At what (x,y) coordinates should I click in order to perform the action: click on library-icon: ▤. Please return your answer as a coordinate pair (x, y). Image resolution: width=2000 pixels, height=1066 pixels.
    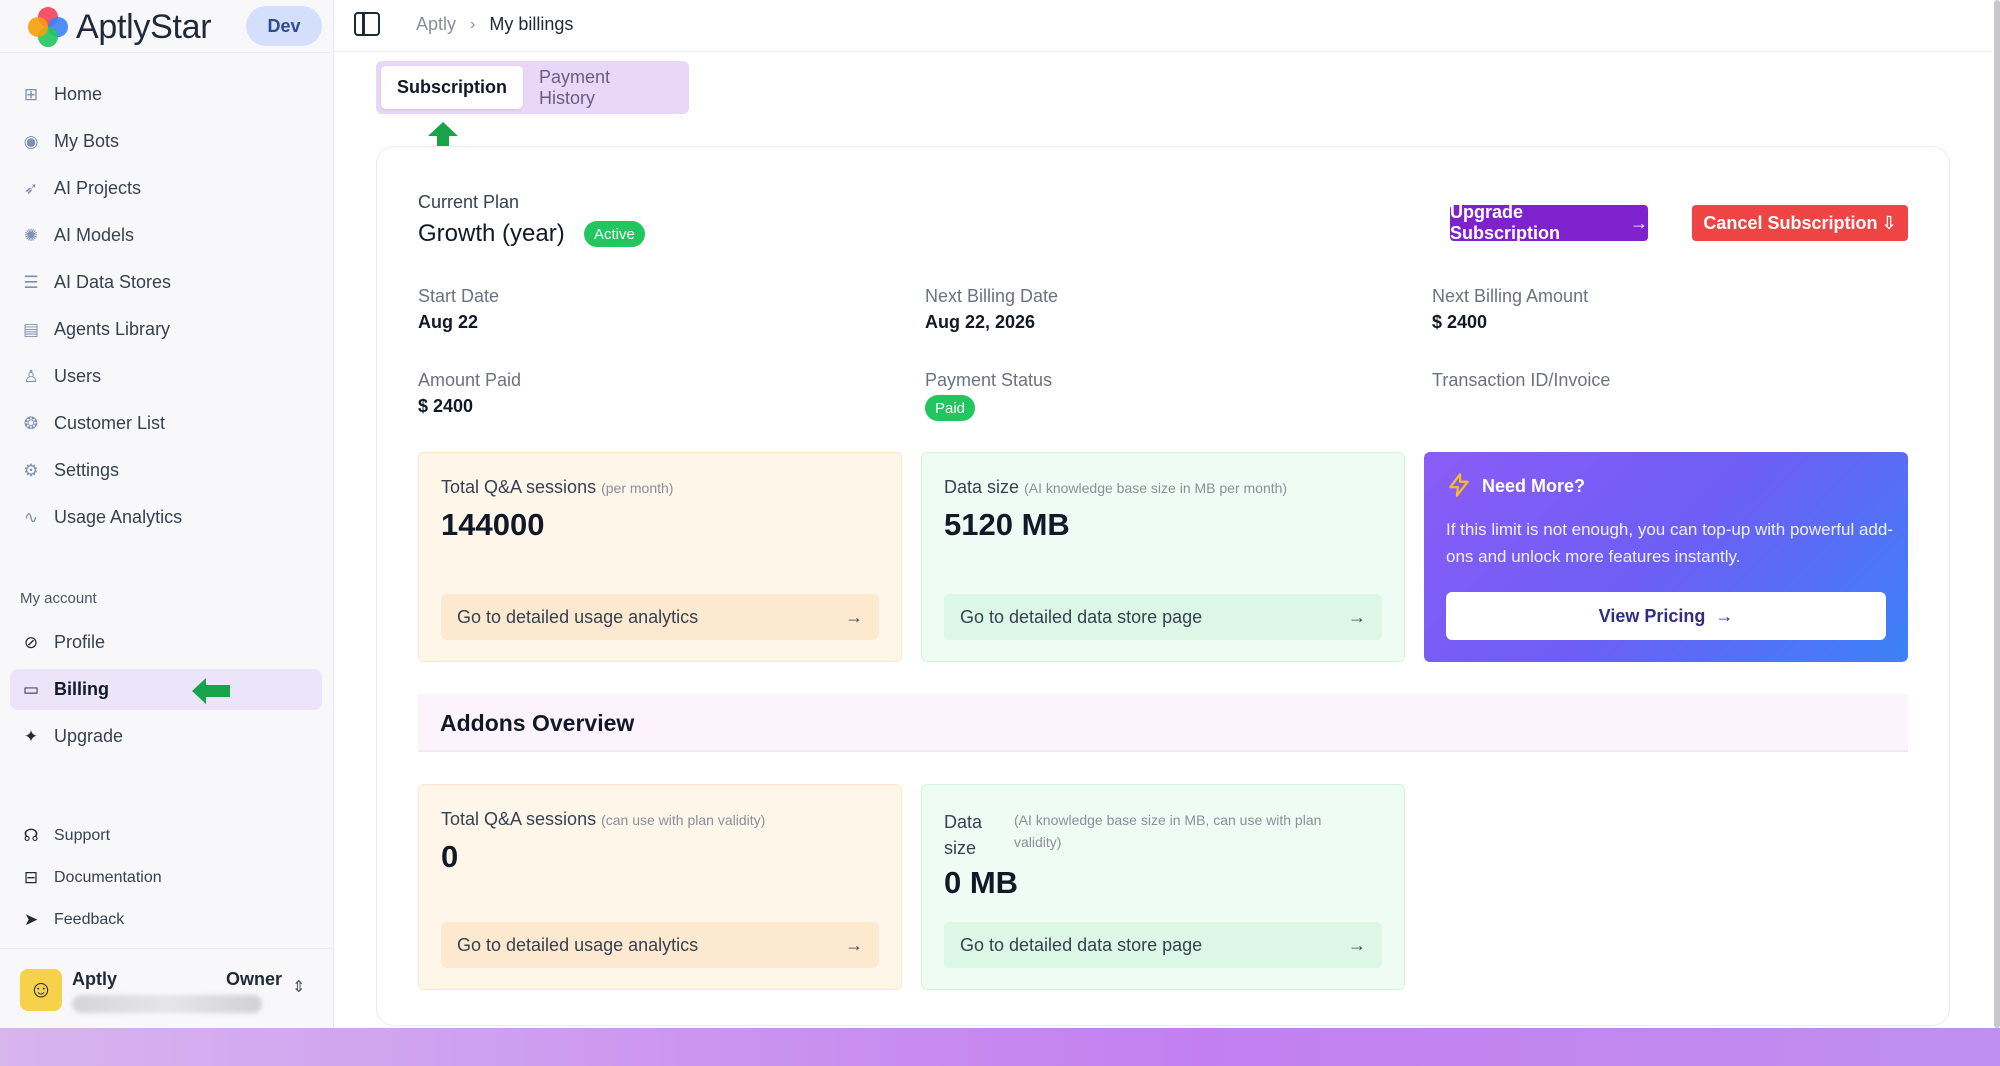
    Looking at the image, I should click on (31, 329).